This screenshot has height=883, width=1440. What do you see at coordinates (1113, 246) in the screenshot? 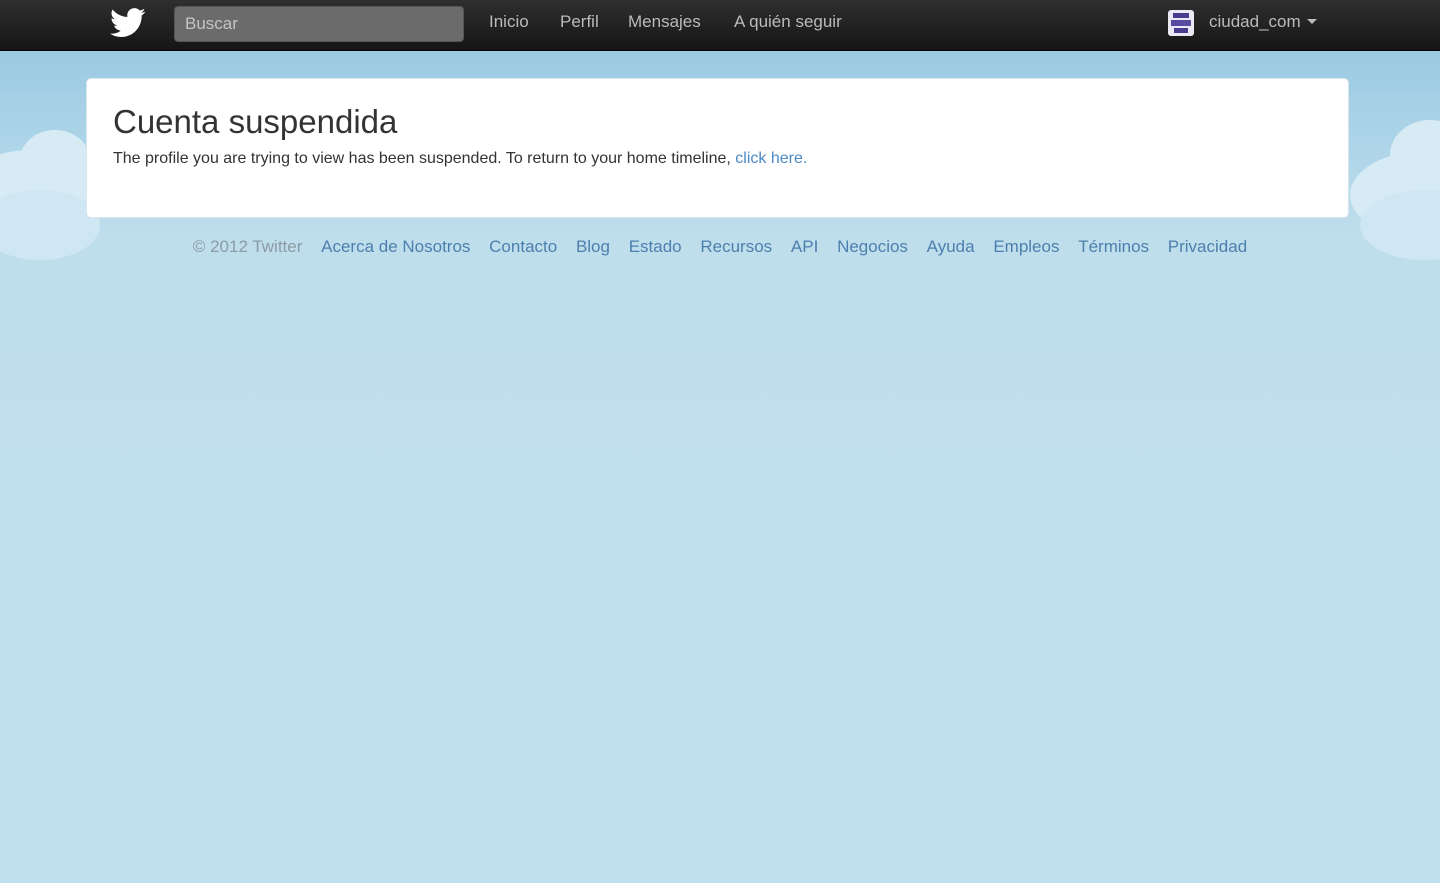
I see `footer-link-terms: Términos` at bounding box center [1113, 246].